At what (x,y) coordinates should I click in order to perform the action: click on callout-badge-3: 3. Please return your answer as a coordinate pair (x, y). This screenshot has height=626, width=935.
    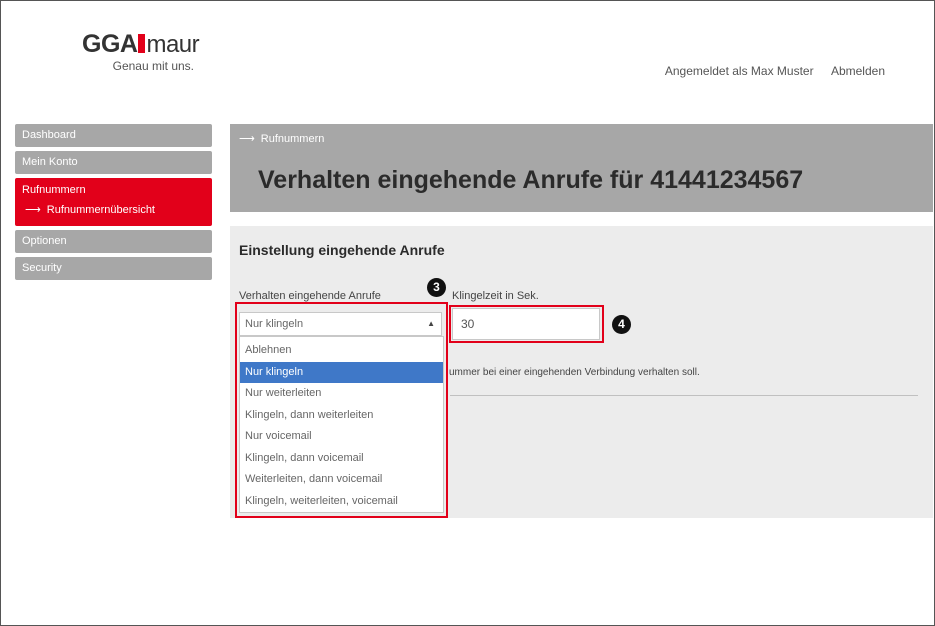
    Looking at the image, I should click on (436, 287).